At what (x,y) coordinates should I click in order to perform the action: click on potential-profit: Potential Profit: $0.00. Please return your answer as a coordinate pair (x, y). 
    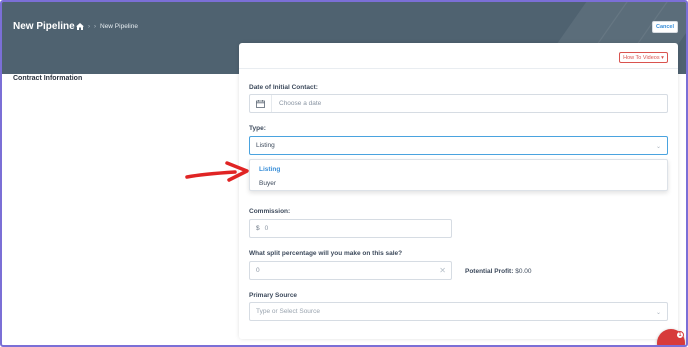
    Looking at the image, I should click on (498, 271).